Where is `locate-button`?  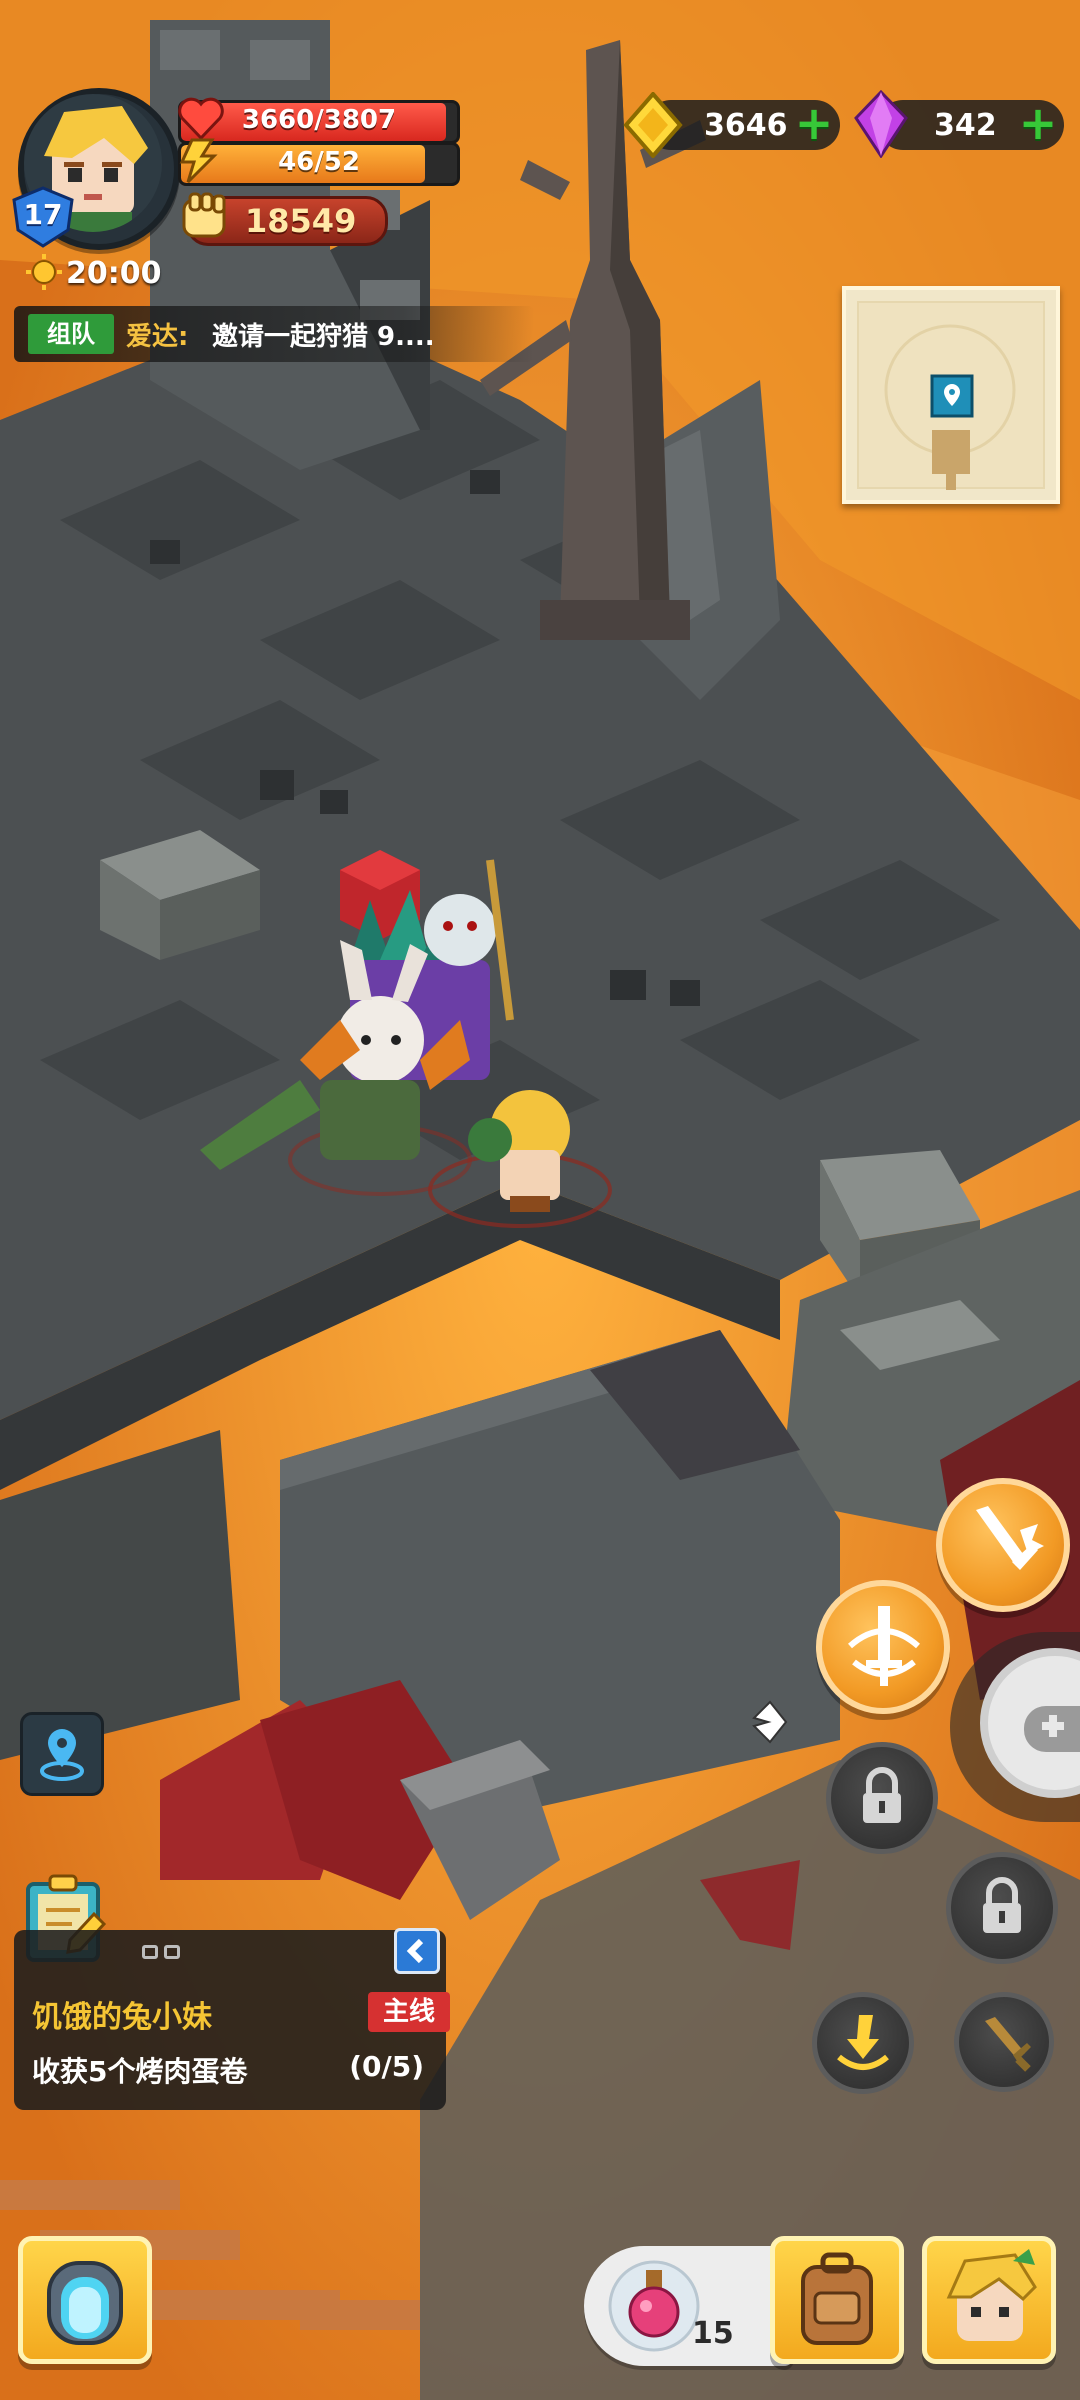 locate-button is located at coordinates (62, 1754).